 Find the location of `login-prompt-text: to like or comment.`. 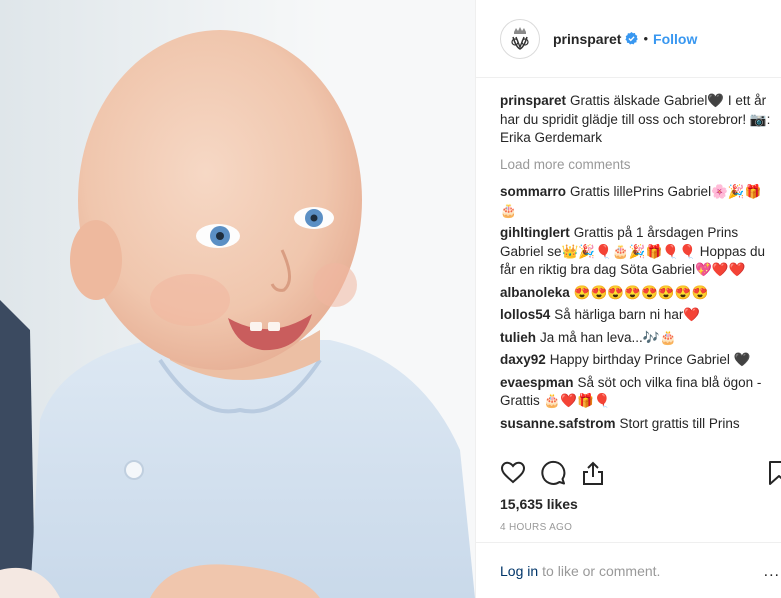

login-prompt-text: to like or comment. is located at coordinates (601, 570).